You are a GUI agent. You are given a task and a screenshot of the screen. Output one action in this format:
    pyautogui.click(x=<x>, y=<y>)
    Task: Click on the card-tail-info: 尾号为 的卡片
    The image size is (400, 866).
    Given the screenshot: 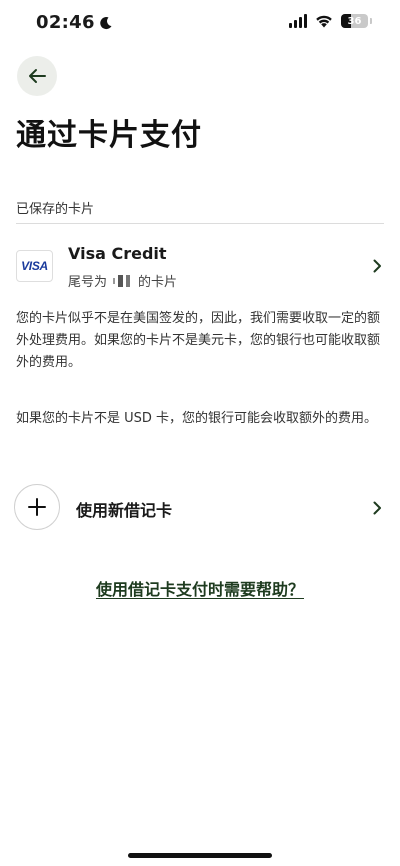 What is the action you would take?
    pyautogui.click(x=122, y=280)
    